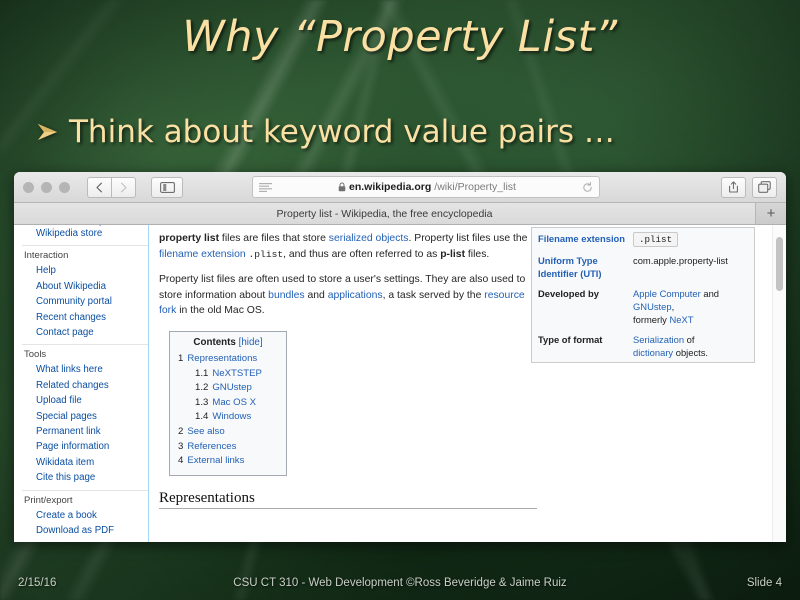 This screenshot has height=600, width=800. I want to click on share-button, so click(733, 187).